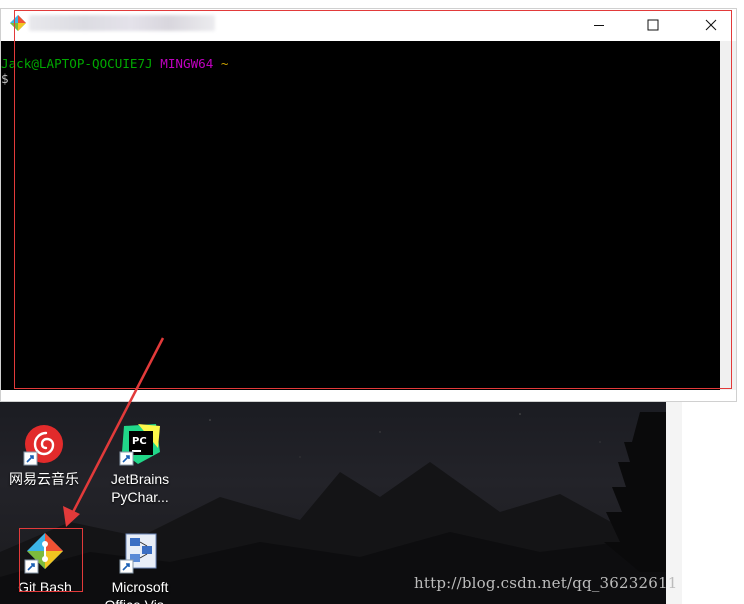 The height and width of the screenshot is (604, 744). What do you see at coordinates (71, 516) in the screenshot?
I see `arrow-head-icon` at bounding box center [71, 516].